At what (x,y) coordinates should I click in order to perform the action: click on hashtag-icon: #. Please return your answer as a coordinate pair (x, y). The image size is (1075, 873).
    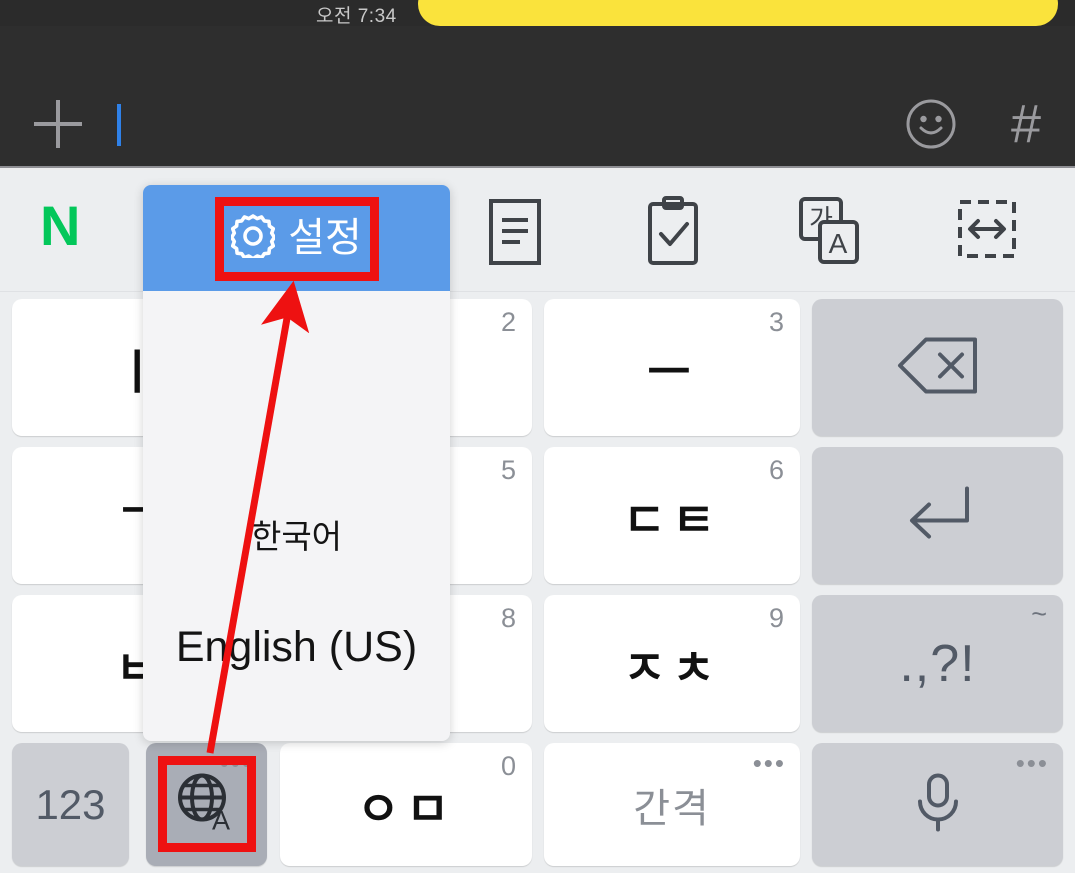
    Looking at the image, I should click on (1026, 124).